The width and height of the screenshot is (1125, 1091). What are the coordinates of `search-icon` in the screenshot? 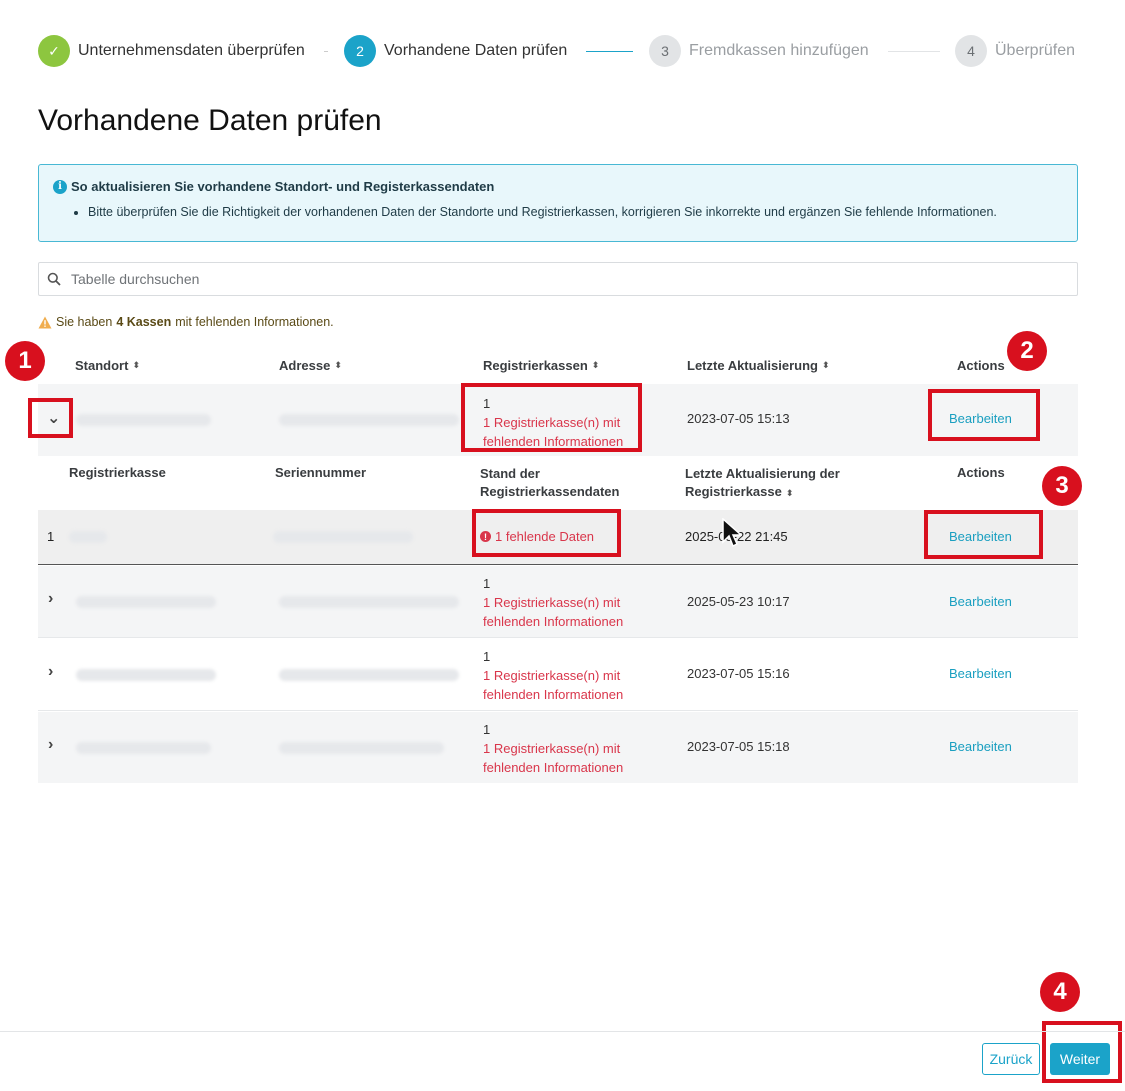 It's located at (54, 279).